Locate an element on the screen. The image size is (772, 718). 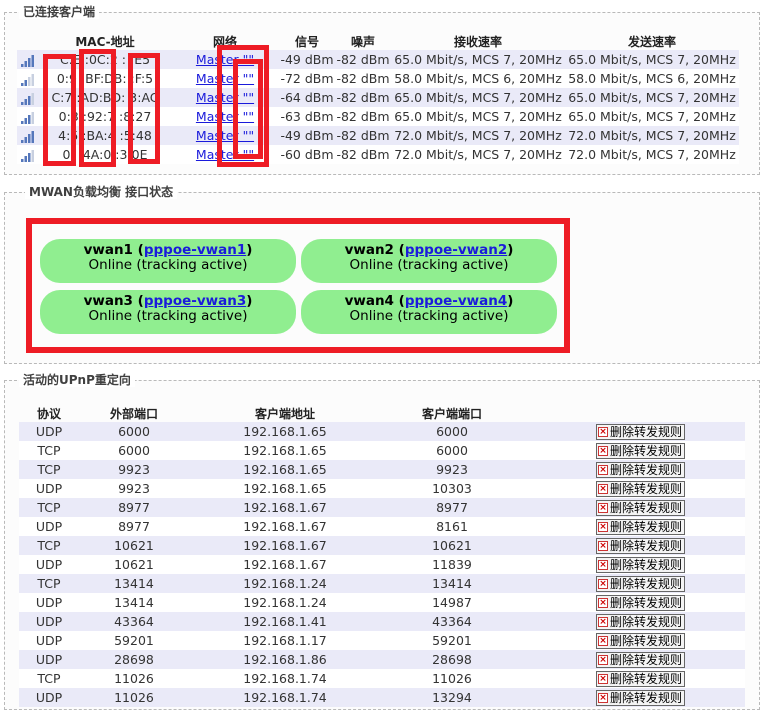
rx-rate-cell: 72.0 Mbit/s, MCS 7, 20MHz is located at coordinates (478, 135).